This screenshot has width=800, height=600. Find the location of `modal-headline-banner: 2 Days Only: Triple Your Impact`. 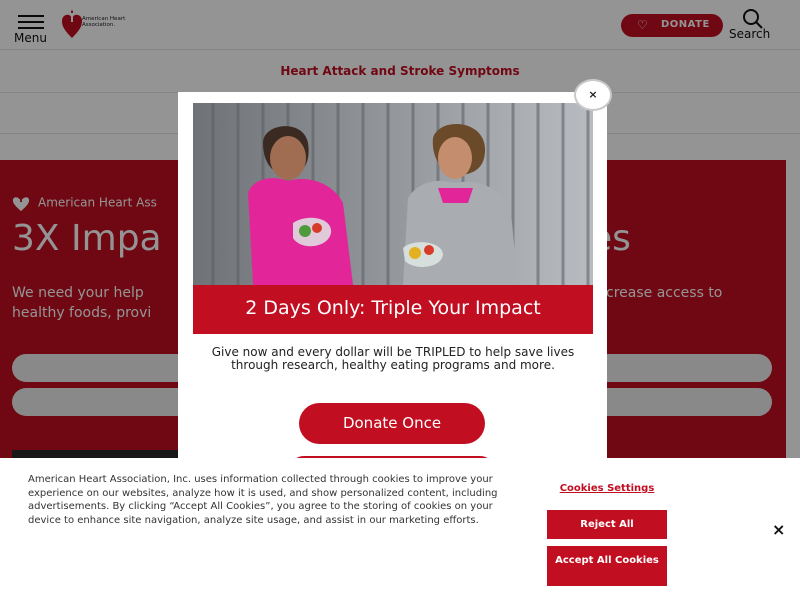

modal-headline-banner: 2 Days Only: Triple Your Impact is located at coordinates (393, 309).